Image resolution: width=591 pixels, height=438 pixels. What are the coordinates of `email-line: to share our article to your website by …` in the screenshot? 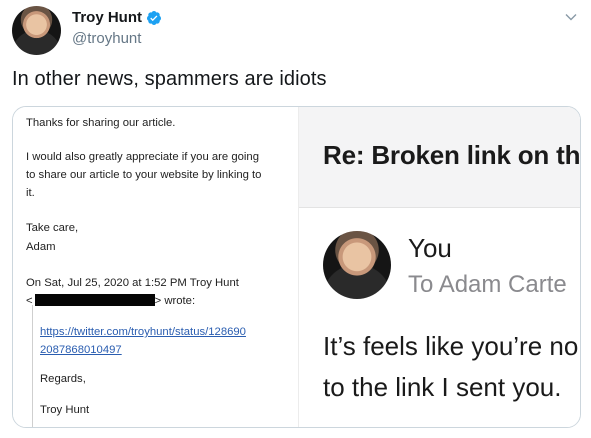 It's located at (144, 175).